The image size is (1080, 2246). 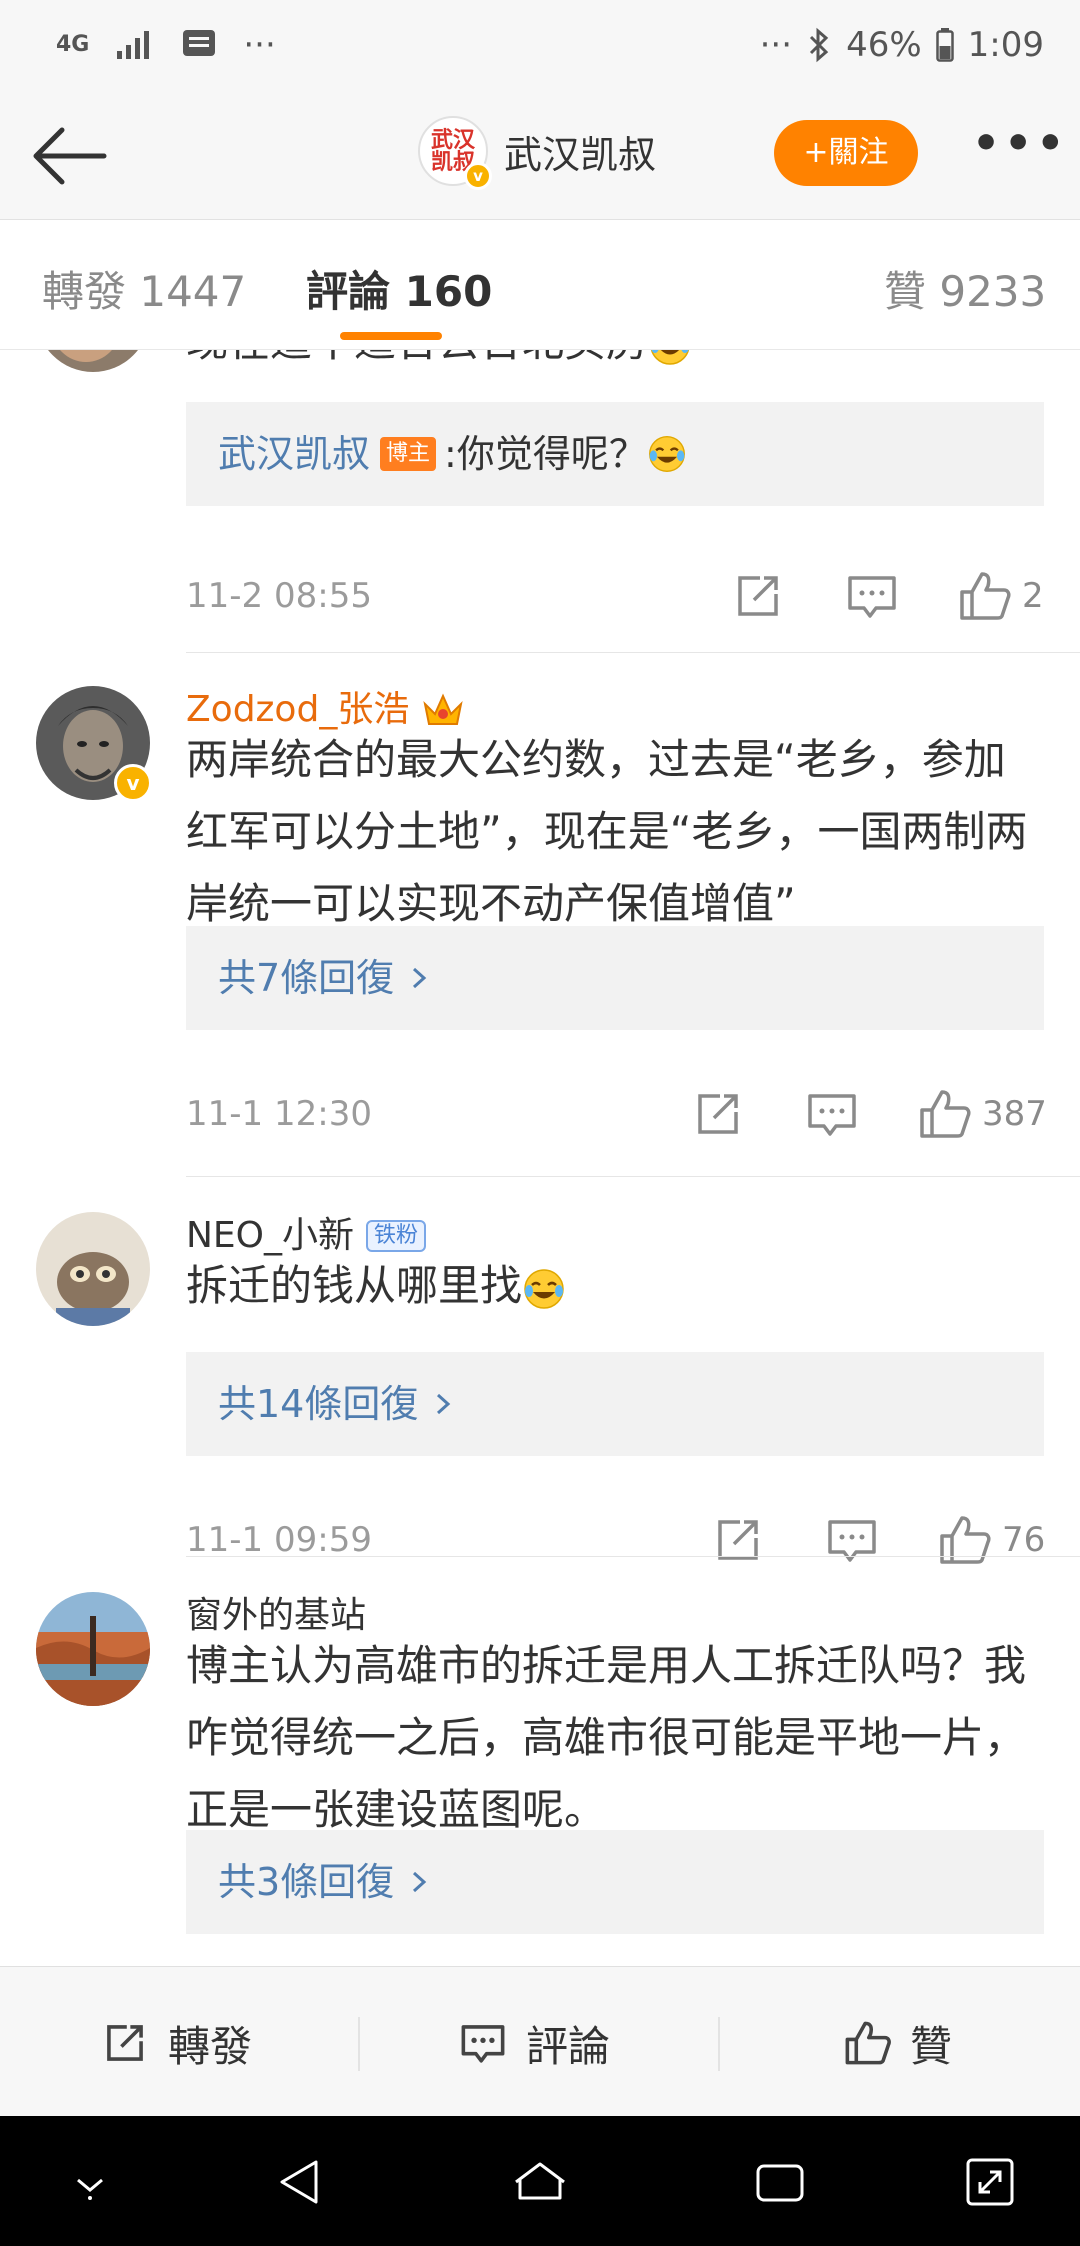 I want to click on active-tab-indicator, so click(x=391, y=336).